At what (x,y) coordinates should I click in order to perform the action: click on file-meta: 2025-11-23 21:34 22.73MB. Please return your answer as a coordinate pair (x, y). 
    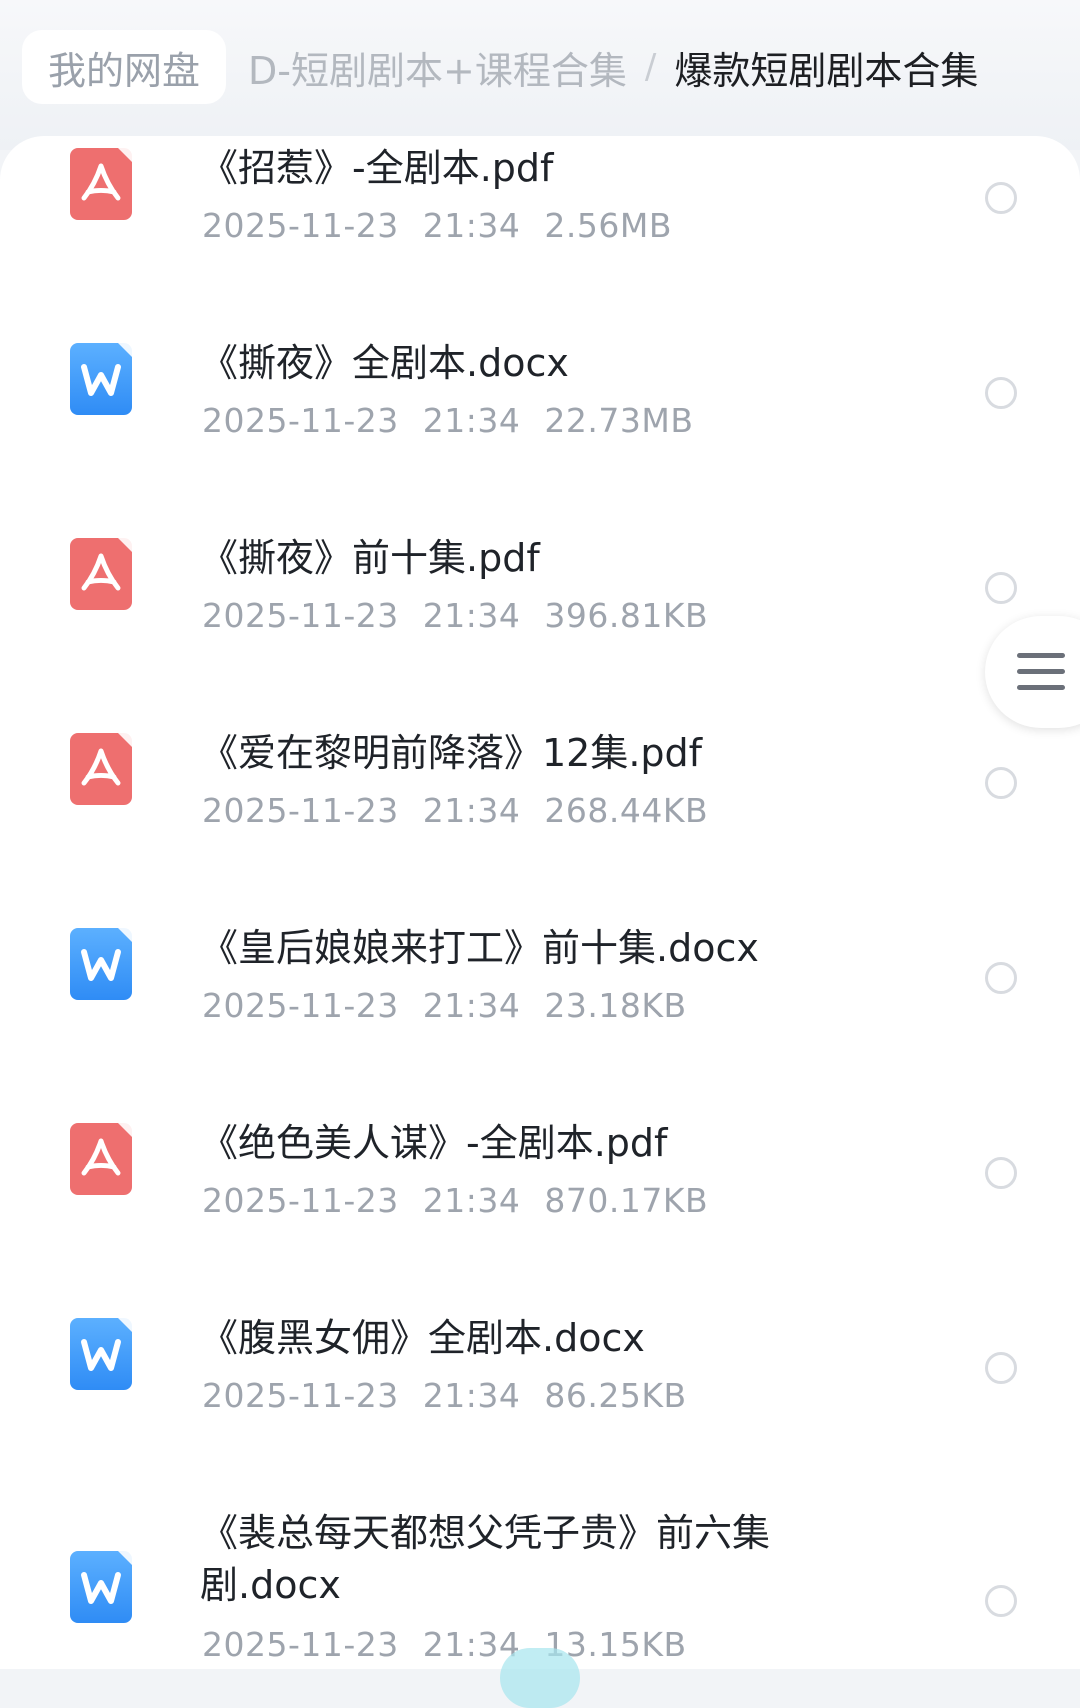
    Looking at the image, I should click on (447, 420).